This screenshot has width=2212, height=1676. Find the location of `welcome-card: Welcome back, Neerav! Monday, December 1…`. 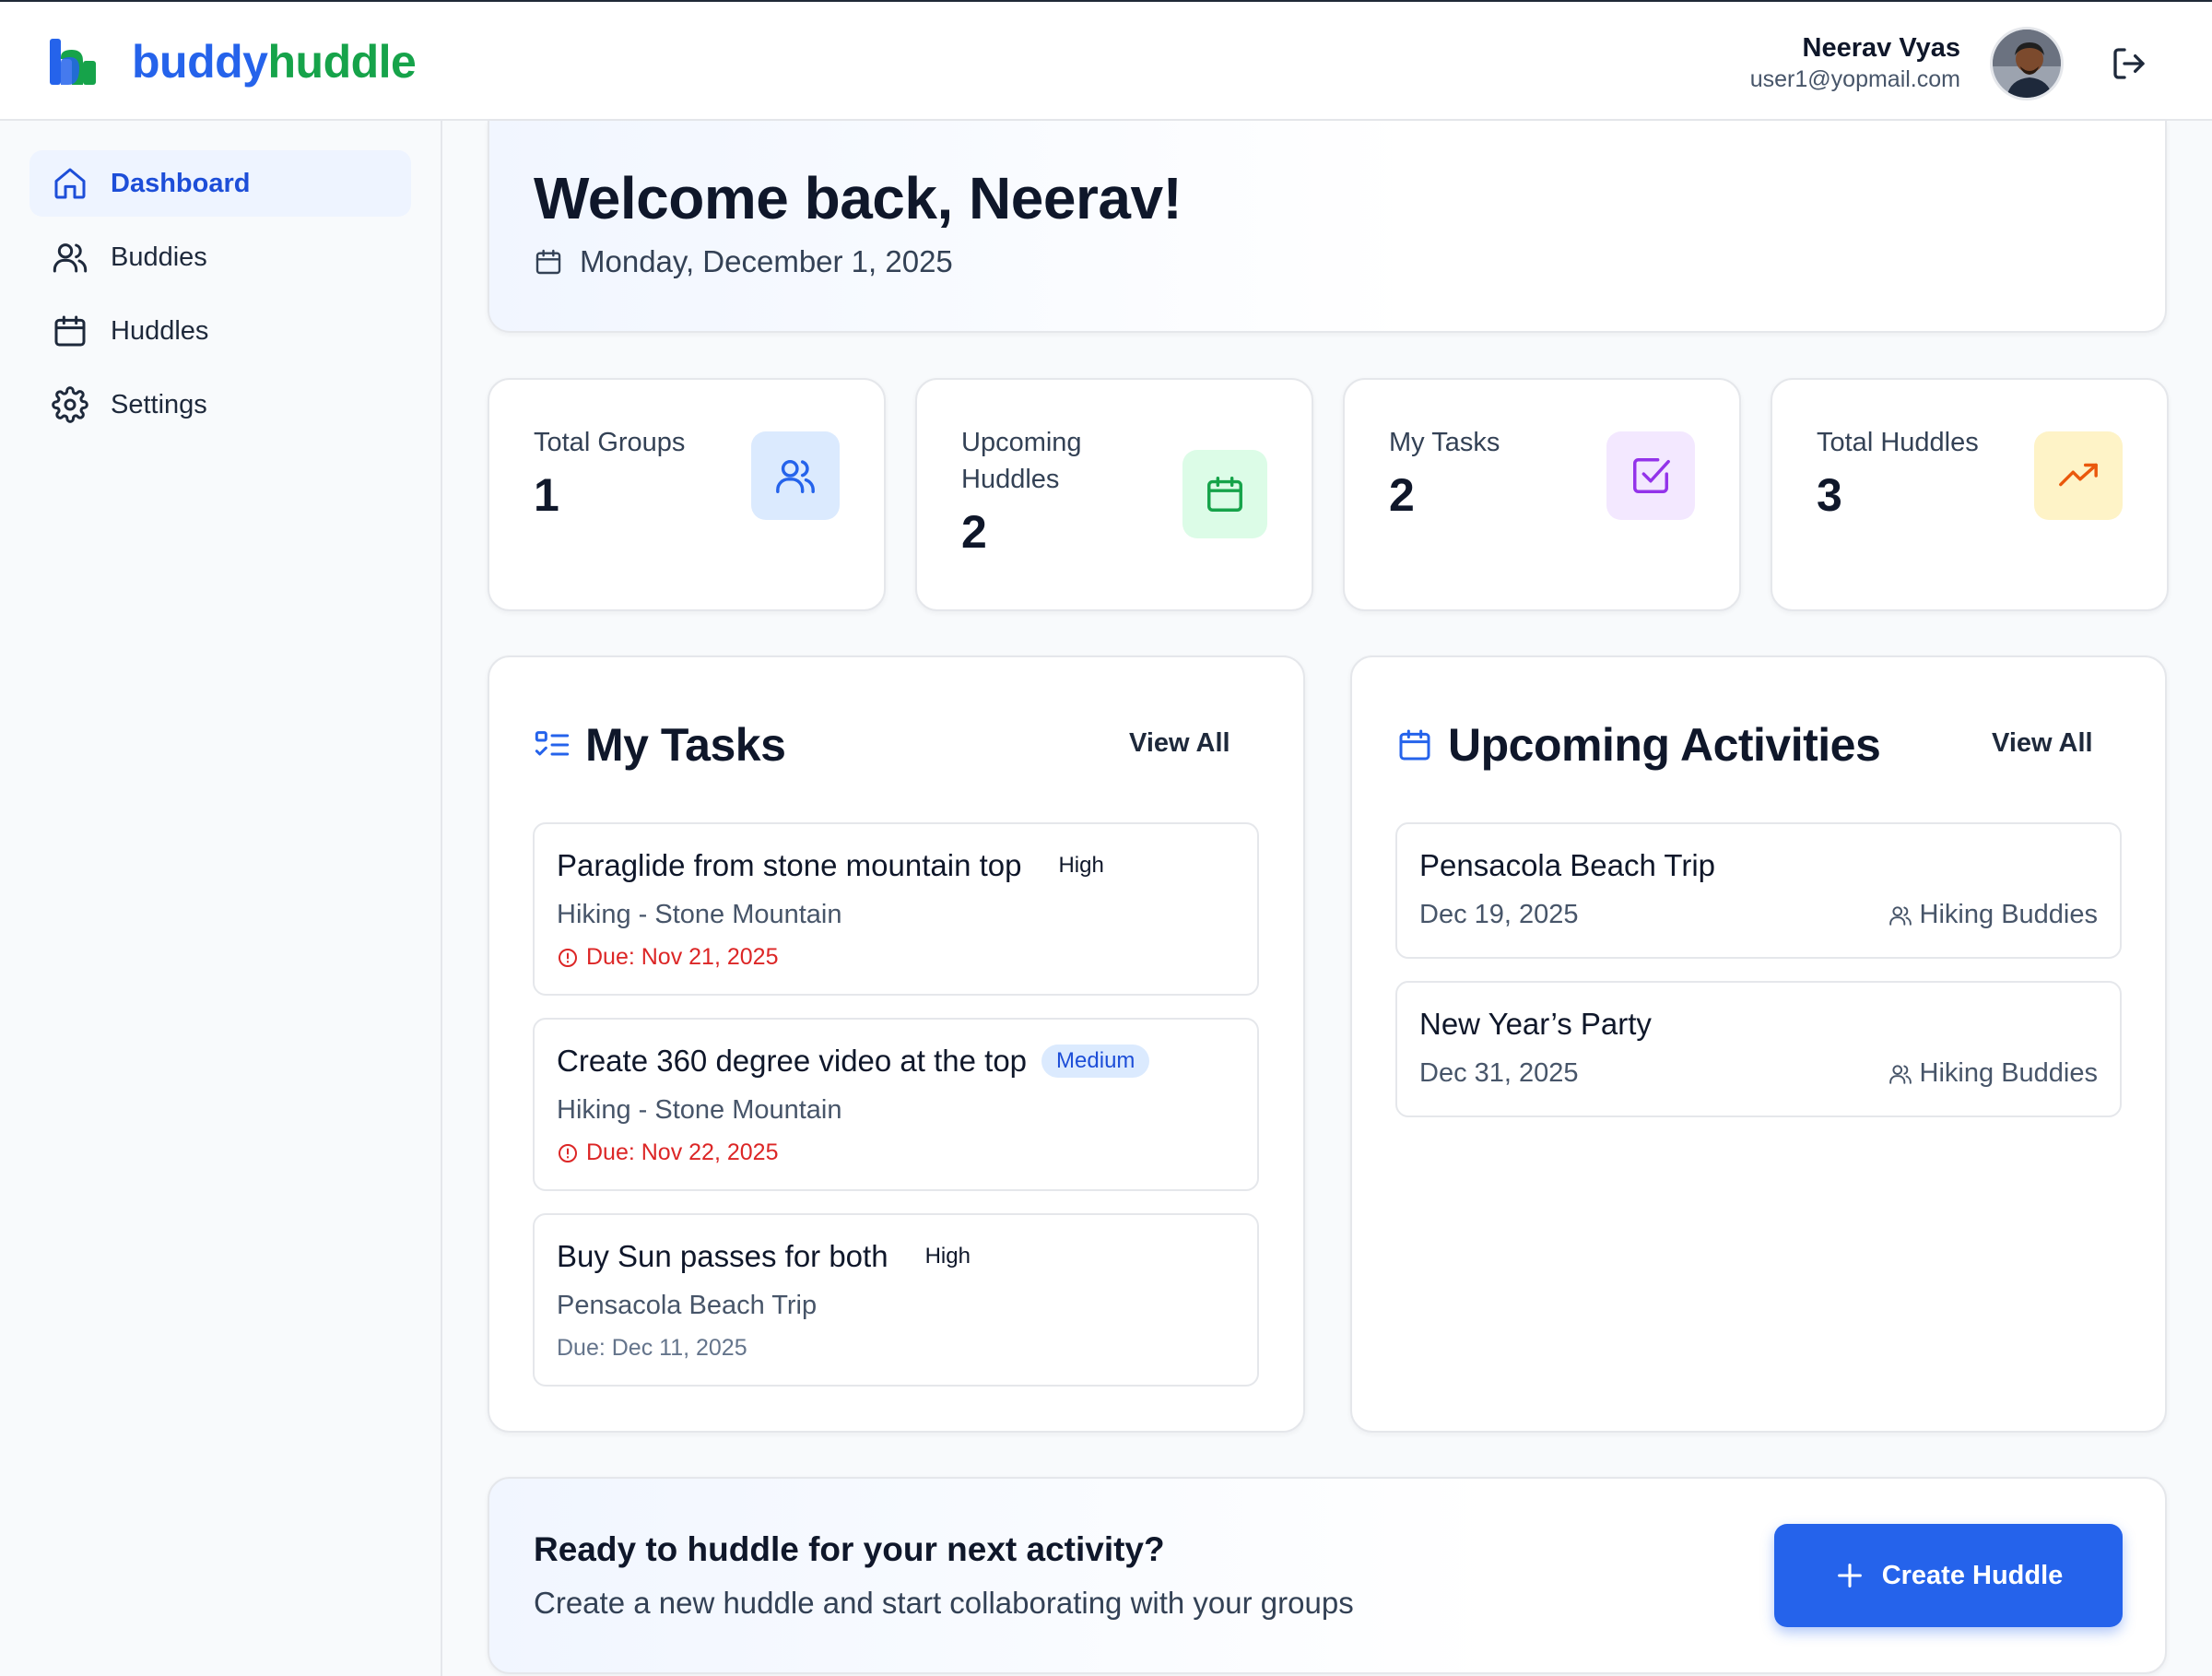

welcome-card: Welcome back, Neerav! Monday, December 1… is located at coordinates (1327, 227).